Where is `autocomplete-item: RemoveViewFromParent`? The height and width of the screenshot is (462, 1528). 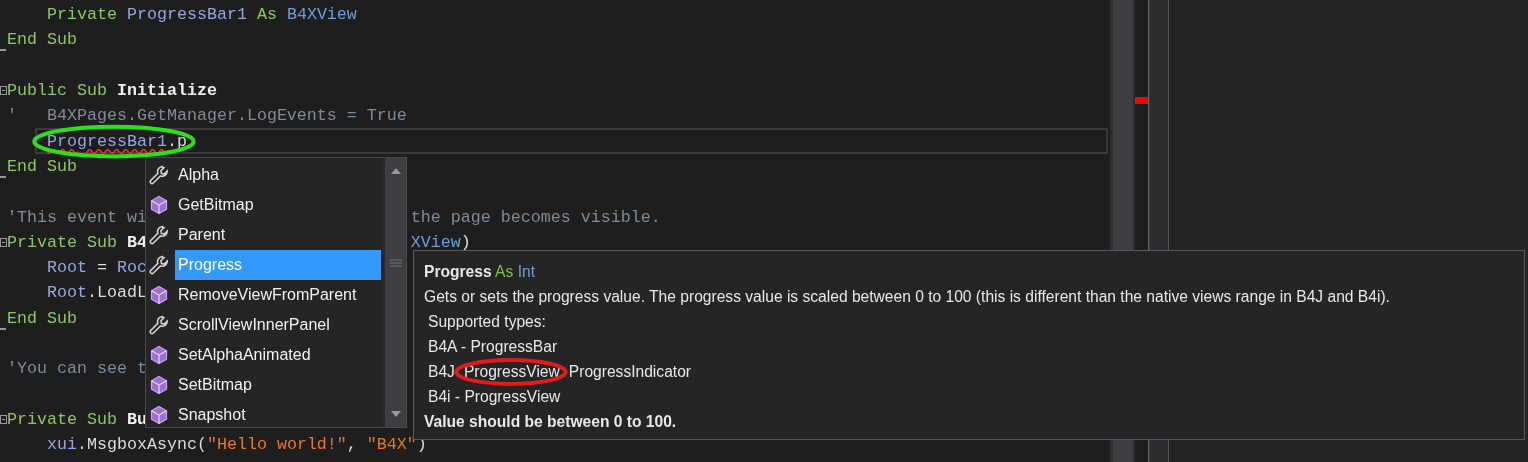 autocomplete-item: RemoveViewFromParent is located at coordinates (278, 295).